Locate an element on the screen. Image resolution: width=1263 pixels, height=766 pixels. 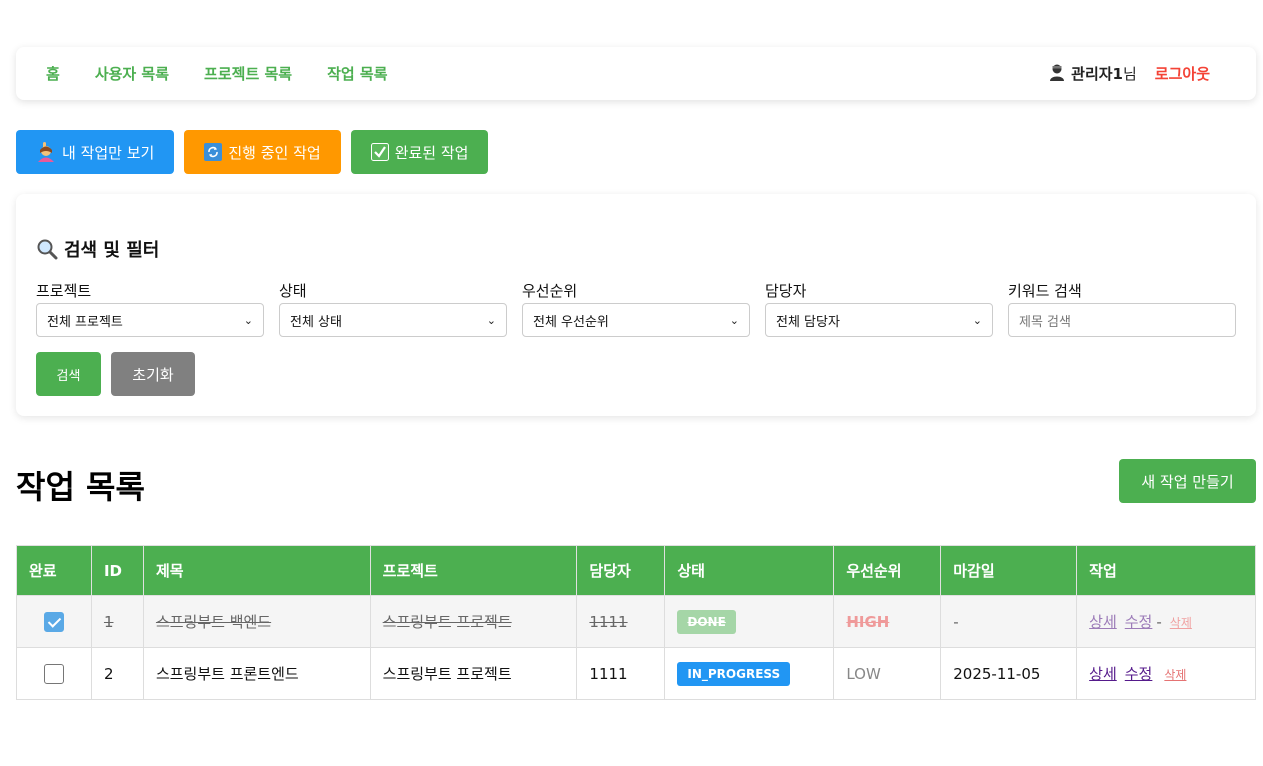
magnifier-icon is located at coordinates (47, 249).